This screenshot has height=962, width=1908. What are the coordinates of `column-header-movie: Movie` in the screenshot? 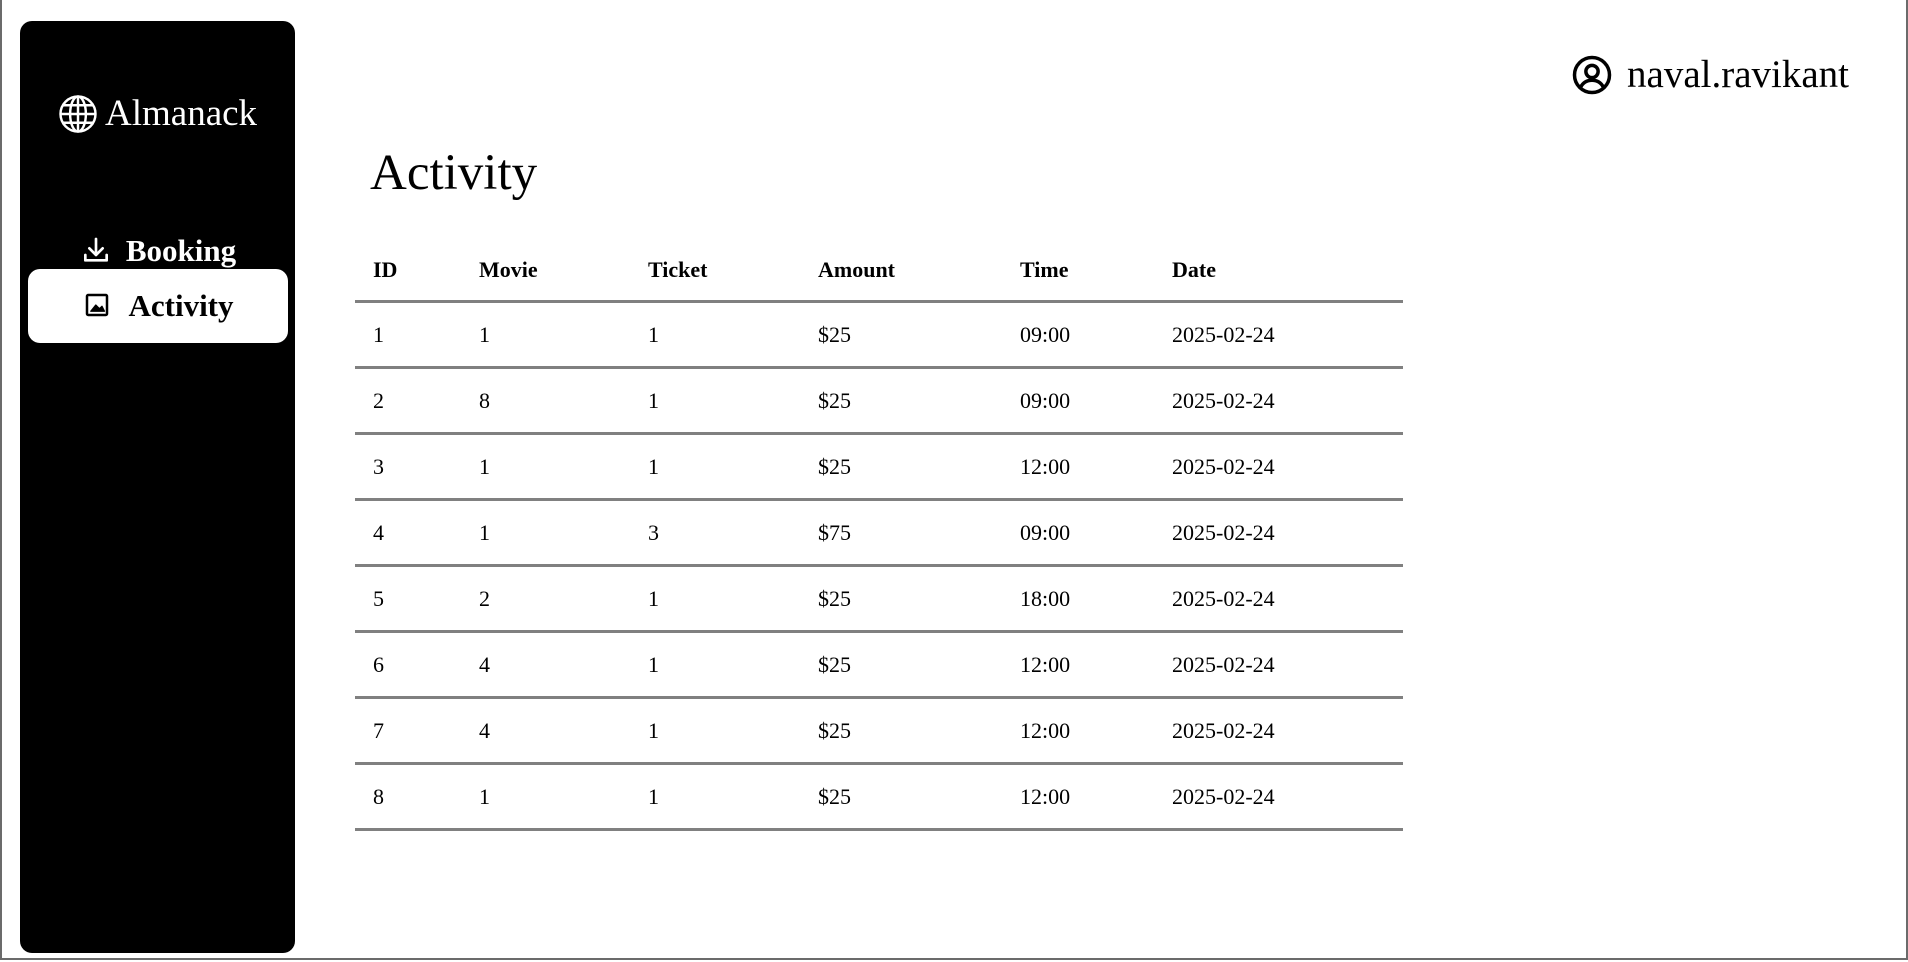 It's located at (545, 271).